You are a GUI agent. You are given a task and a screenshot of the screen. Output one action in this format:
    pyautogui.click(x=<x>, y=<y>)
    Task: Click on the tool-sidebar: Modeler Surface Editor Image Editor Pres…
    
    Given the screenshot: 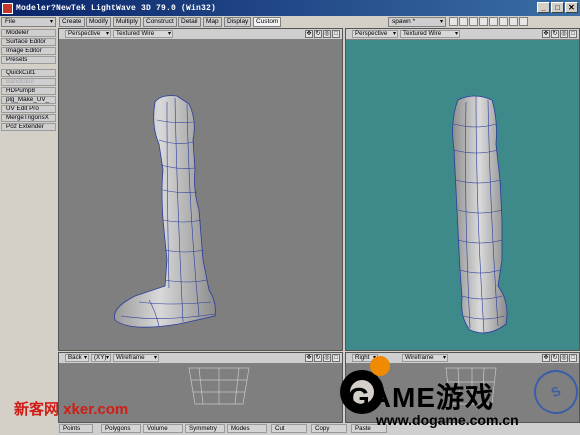 What is the action you would take?
    pyautogui.click(x=28, y=226)
    